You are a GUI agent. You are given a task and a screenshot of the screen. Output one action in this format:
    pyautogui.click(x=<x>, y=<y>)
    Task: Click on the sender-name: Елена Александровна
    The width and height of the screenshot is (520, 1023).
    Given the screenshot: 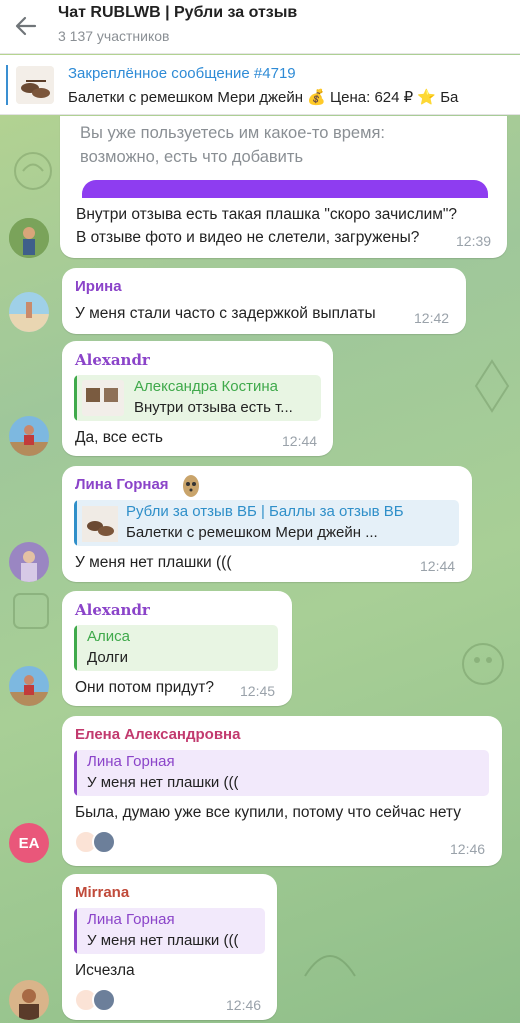 What is the action you would take?
    pyautogui.click(x=157, y=734)
    